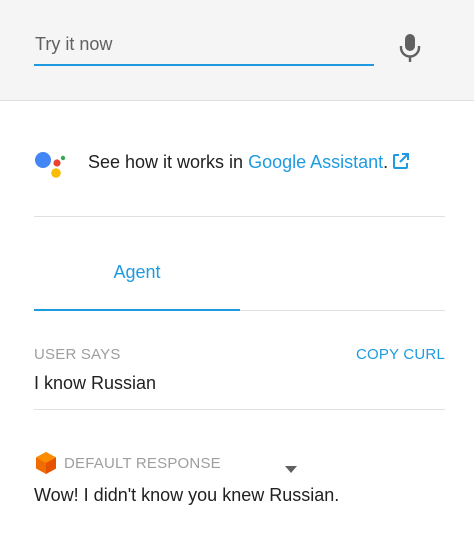 This screenshot has height=543, width=474. I want to click on assistant-prefix: See how it works in, so click(168, 161).